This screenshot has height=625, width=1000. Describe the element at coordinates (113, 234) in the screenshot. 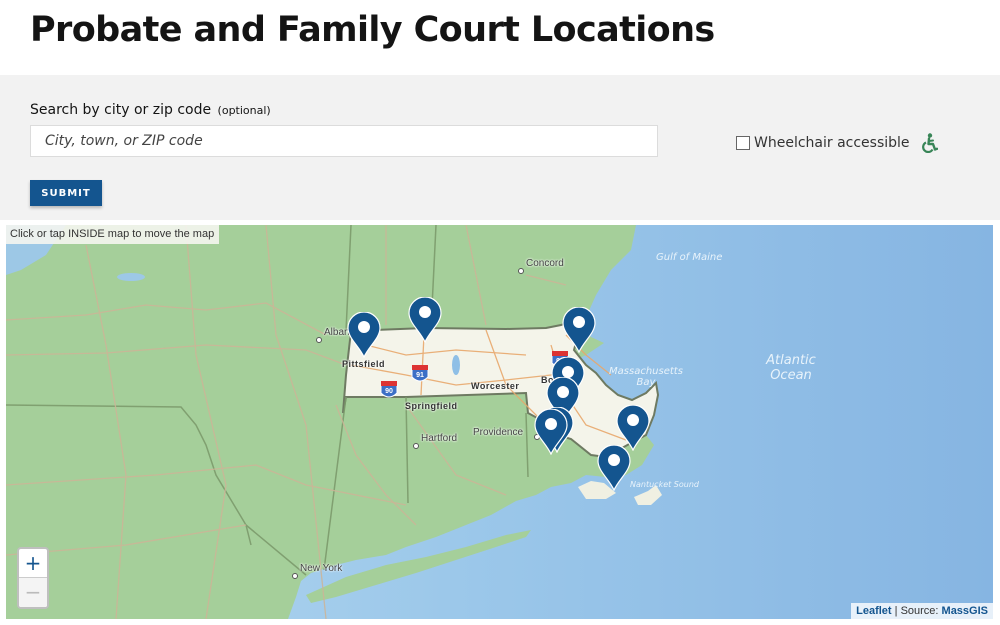

I see `map-interaction-hint: Click or tap INSIDE map to move the map` at that location.